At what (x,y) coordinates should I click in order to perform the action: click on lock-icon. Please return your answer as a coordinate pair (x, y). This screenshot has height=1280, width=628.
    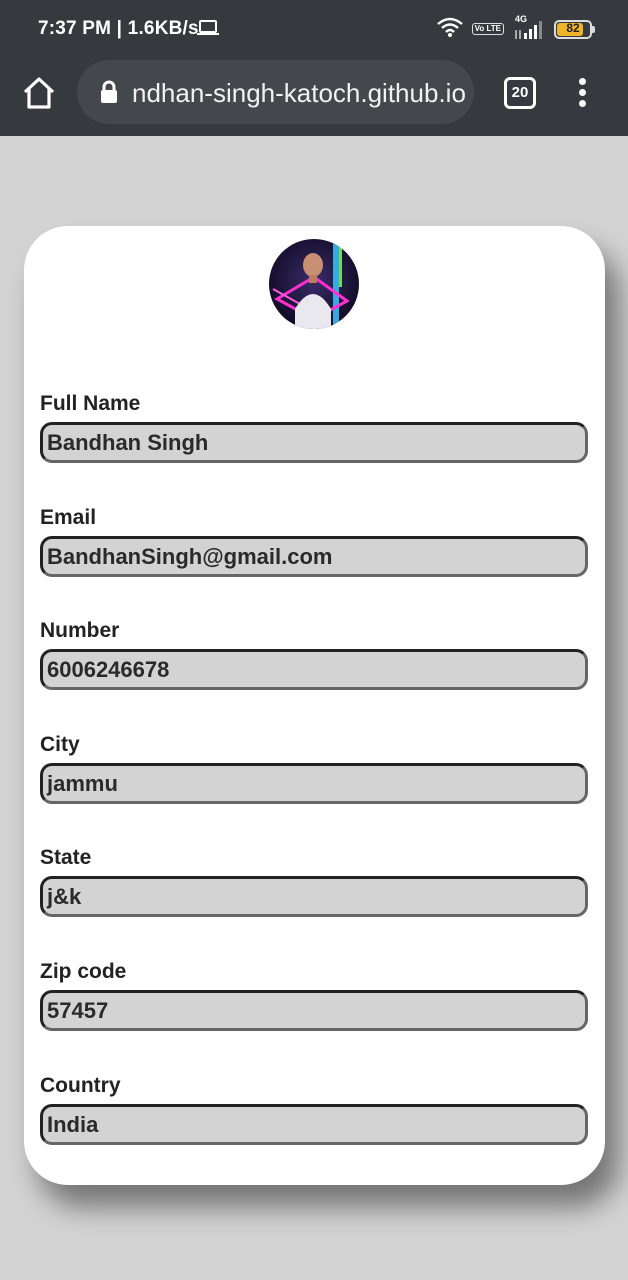
    Looking at the image, I should click on (109, 94).